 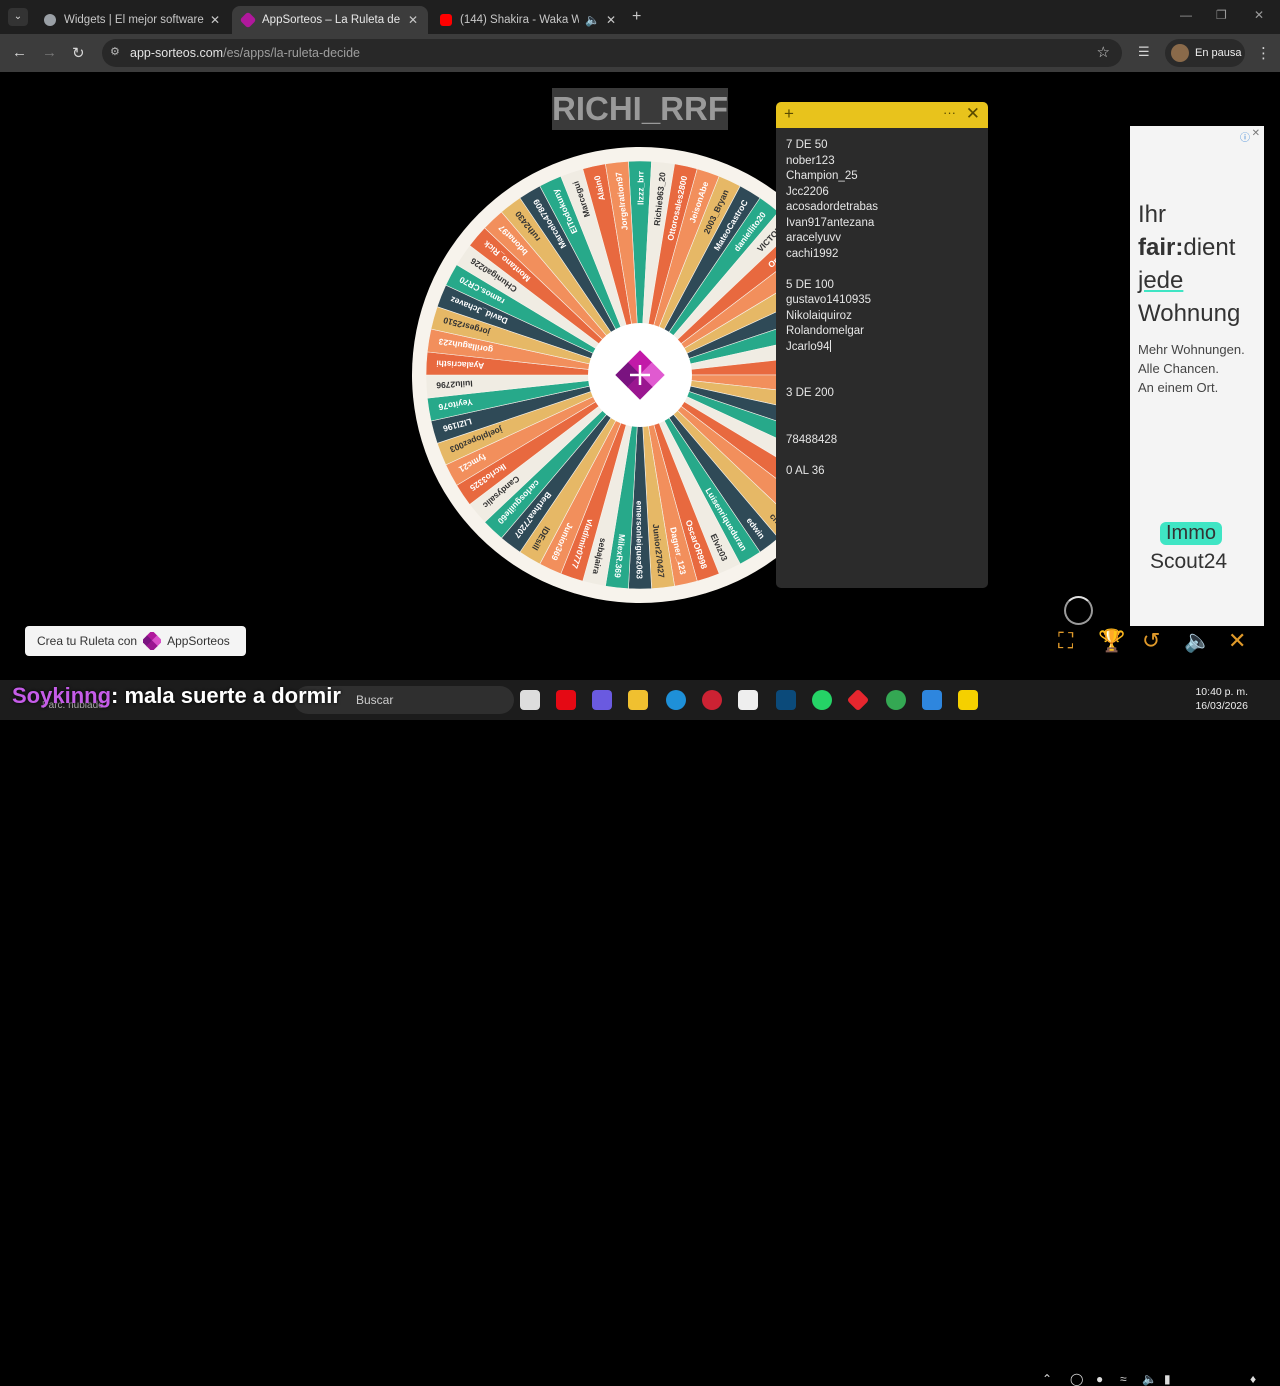 I want to click on notification-bell-icon: ♦, so click(x=1253, y=1379).